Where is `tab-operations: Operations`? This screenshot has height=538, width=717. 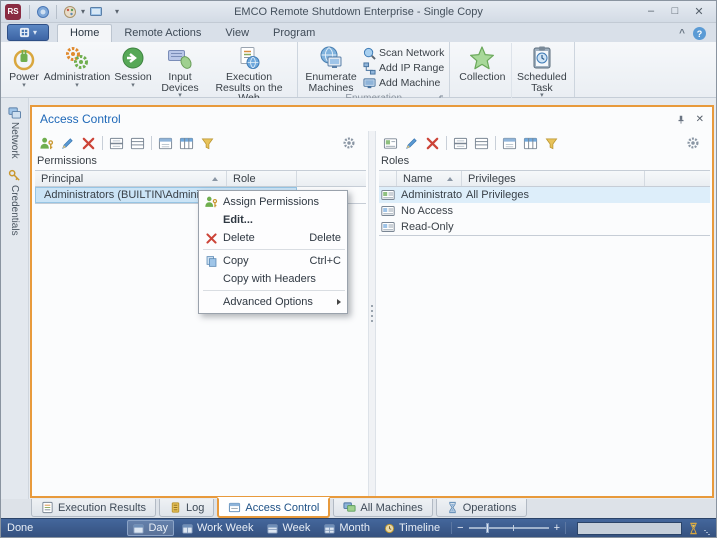 tab-operations: Operations is located at coordinates (481, 508).